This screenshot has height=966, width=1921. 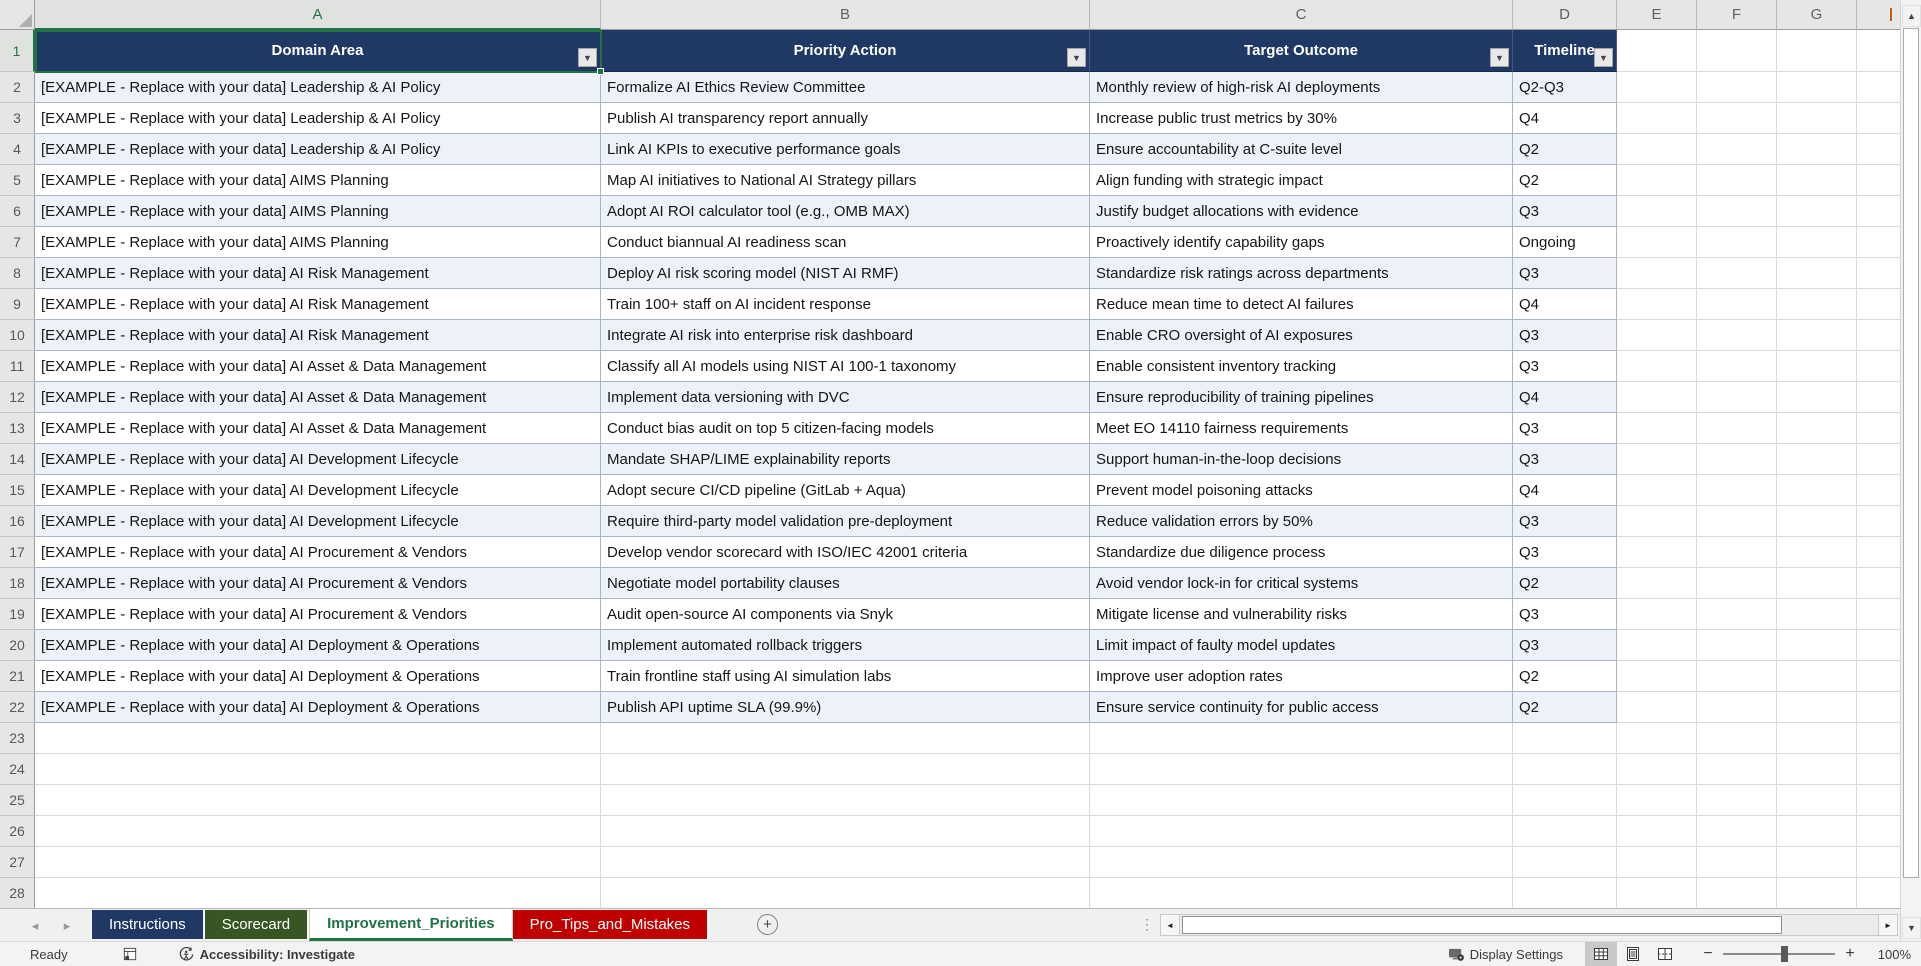 What do you see at coordinates (1737, 87) in the screenshot?
I see `cell-F2` at bounding box center [1737, 87].